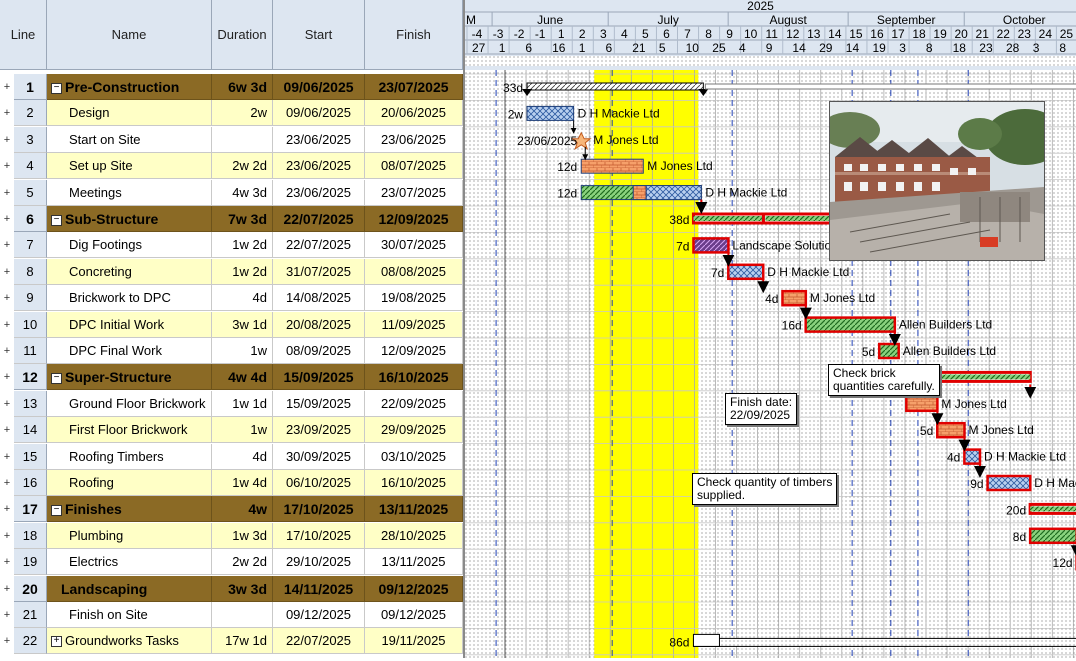 The width and height of the screenshot is (1076, 661). What do you see at coordinates (319, 430) in the screenshot?
I see `task-start: 23/09/2025` at bounding box center [319, 430].